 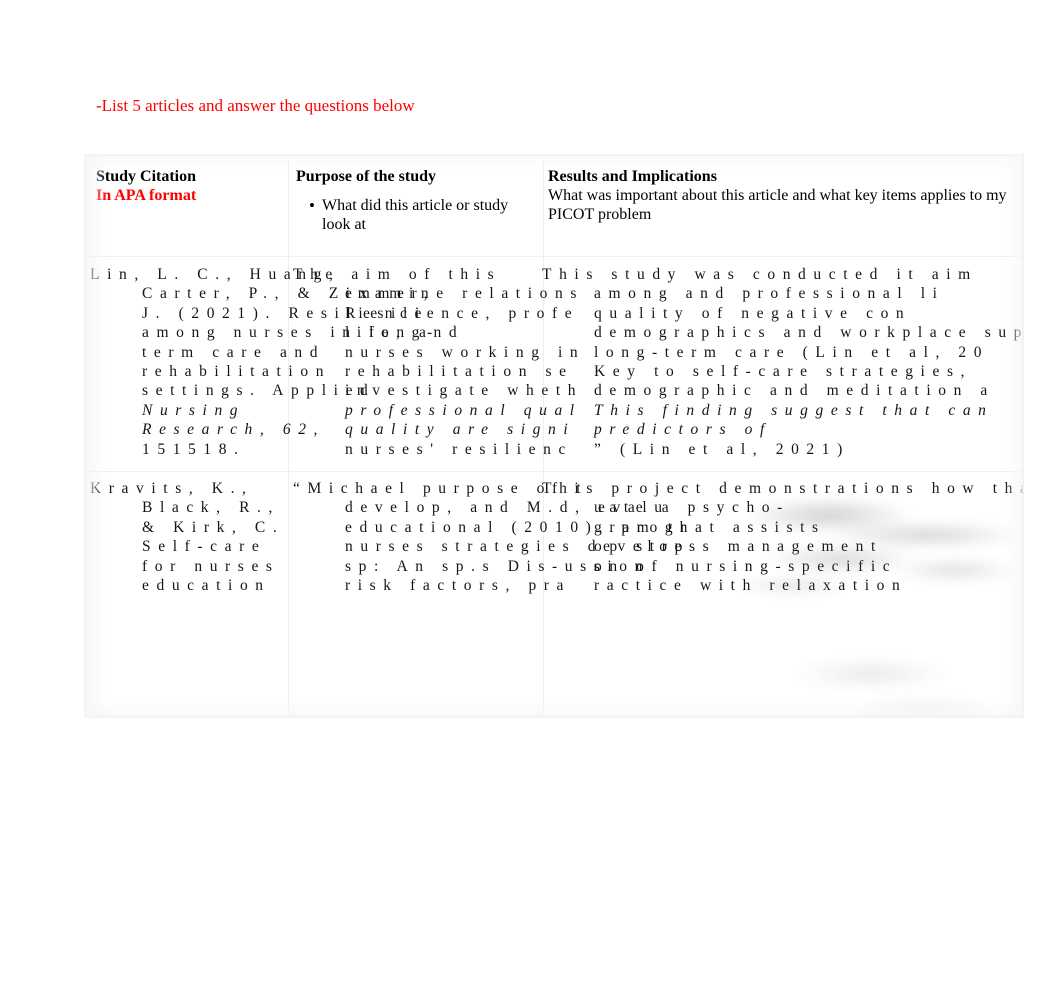 What do you see at coordinates (794, 391) in the screenshot?
I see `text-line: demographic and meditation a` at bounding box center [794, 391].